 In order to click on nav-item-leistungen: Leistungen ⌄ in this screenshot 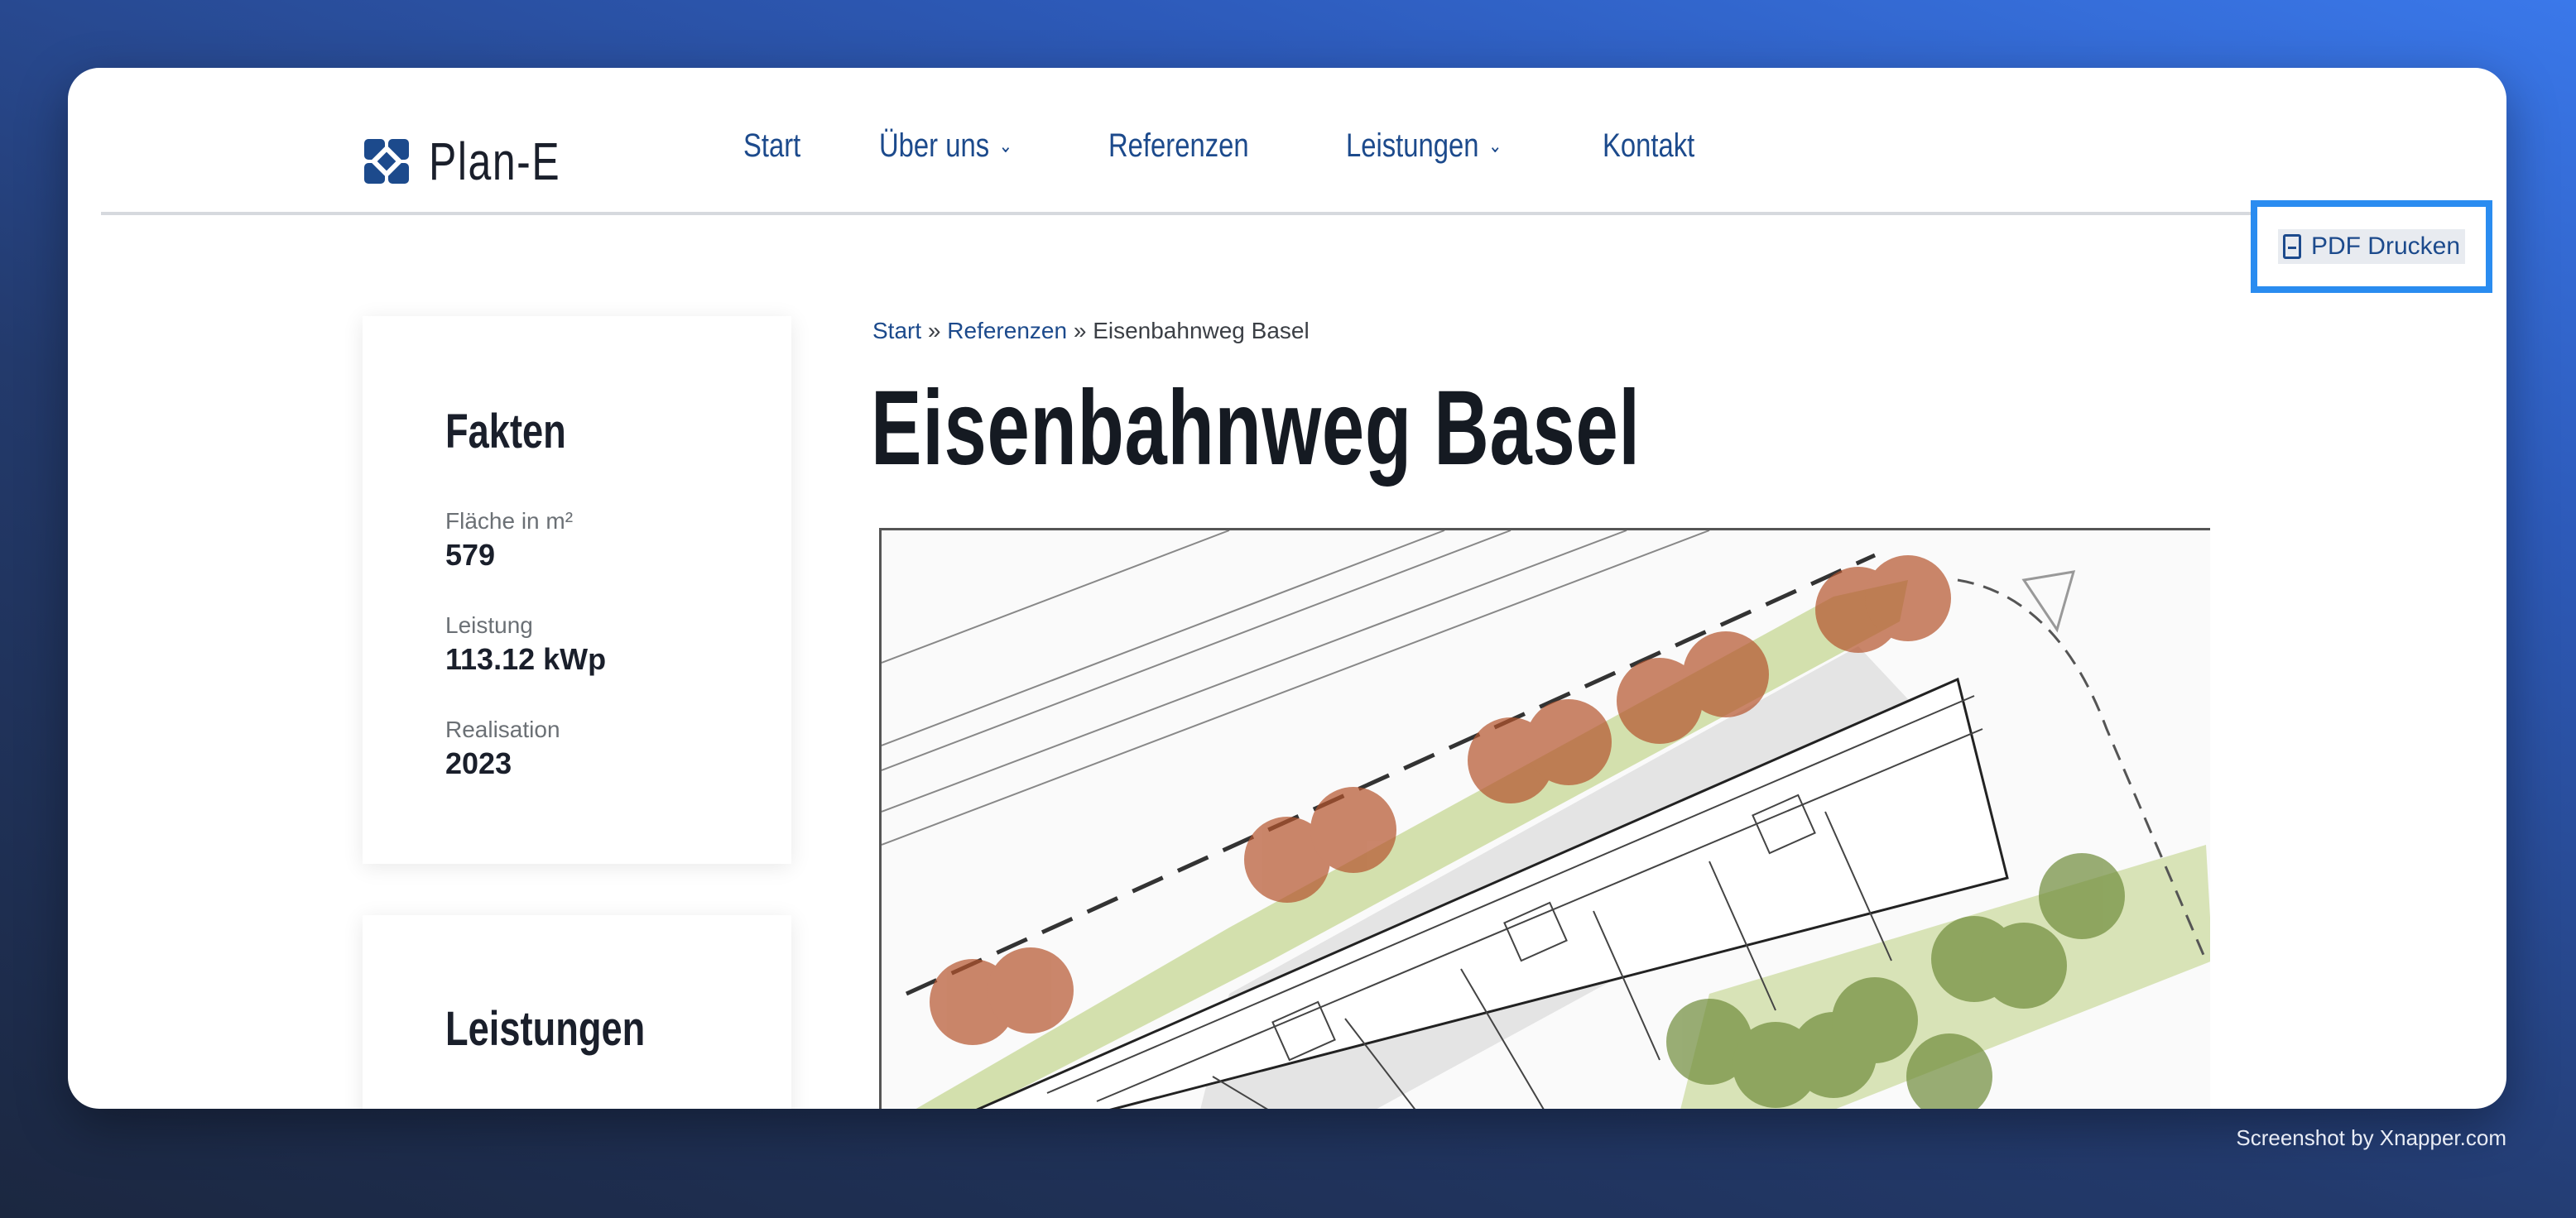, I will do `click(1424, 146)`.